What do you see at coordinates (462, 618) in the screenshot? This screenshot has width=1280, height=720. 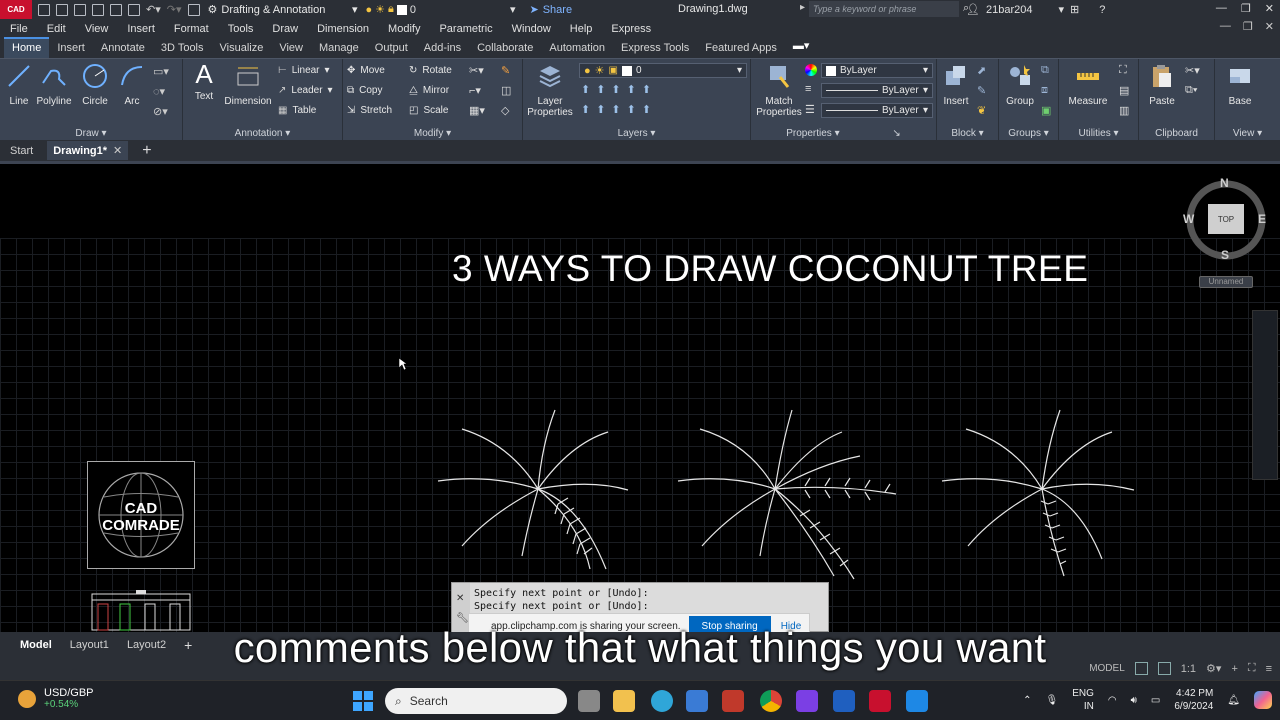 I see `wrench-icon: 🔧︎` at bounding box center [462, 618].